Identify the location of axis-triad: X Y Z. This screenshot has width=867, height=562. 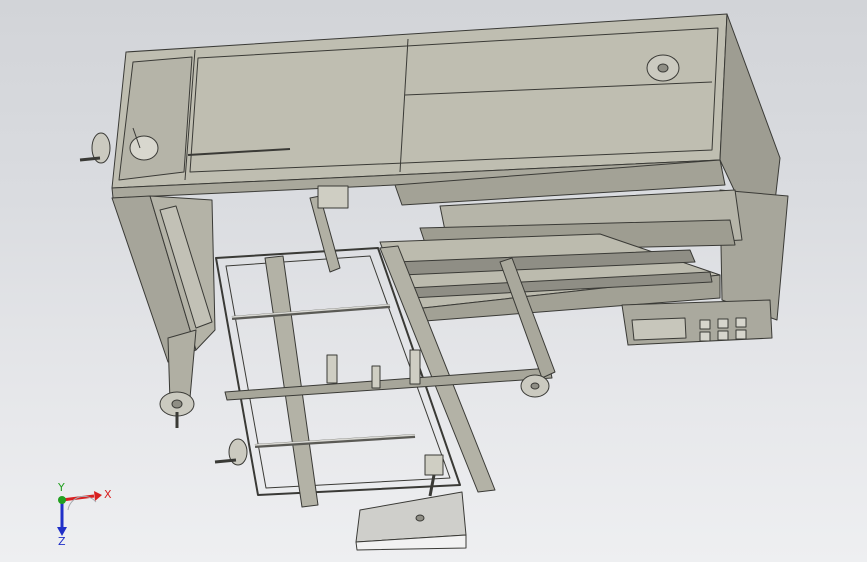
(80, 515).